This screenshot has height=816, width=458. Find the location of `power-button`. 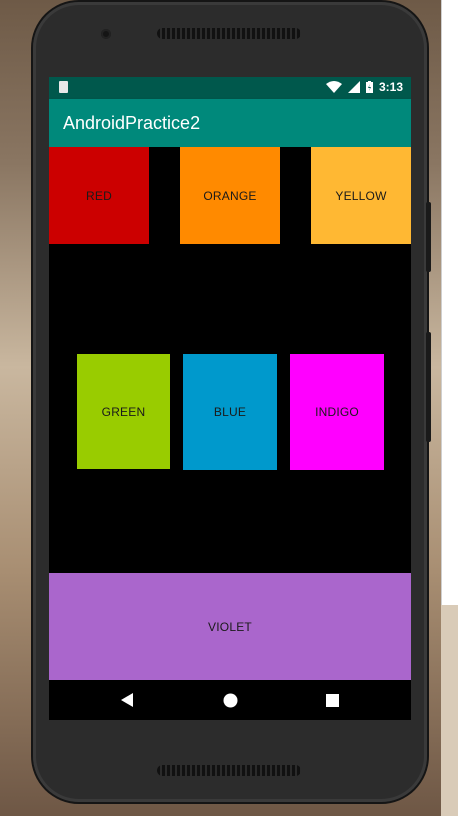

power-button is located at coordinates (428, 237).